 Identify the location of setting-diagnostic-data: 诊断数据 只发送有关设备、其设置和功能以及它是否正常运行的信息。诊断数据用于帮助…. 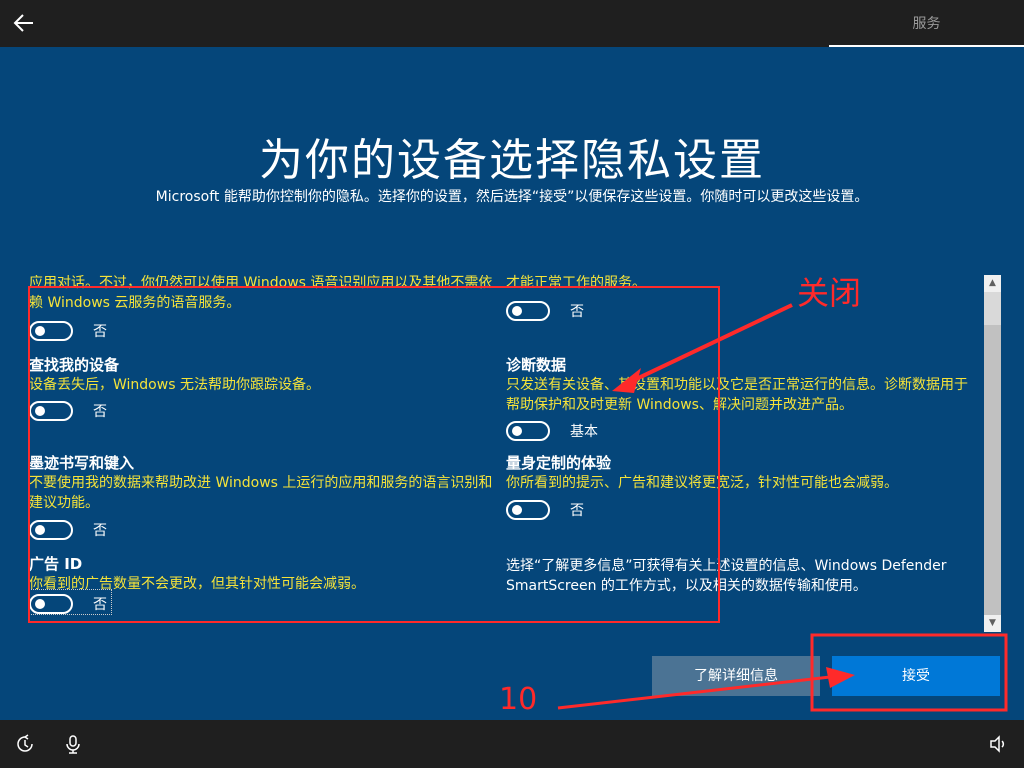
(741, 385).